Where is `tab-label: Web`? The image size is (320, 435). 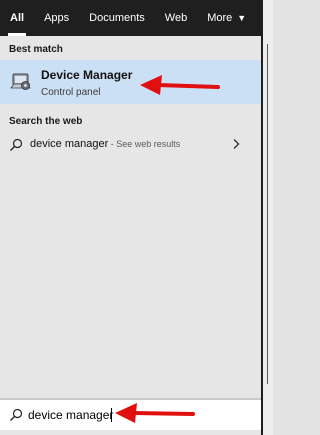 tab-label: Web is located at coordinates (176, 18).